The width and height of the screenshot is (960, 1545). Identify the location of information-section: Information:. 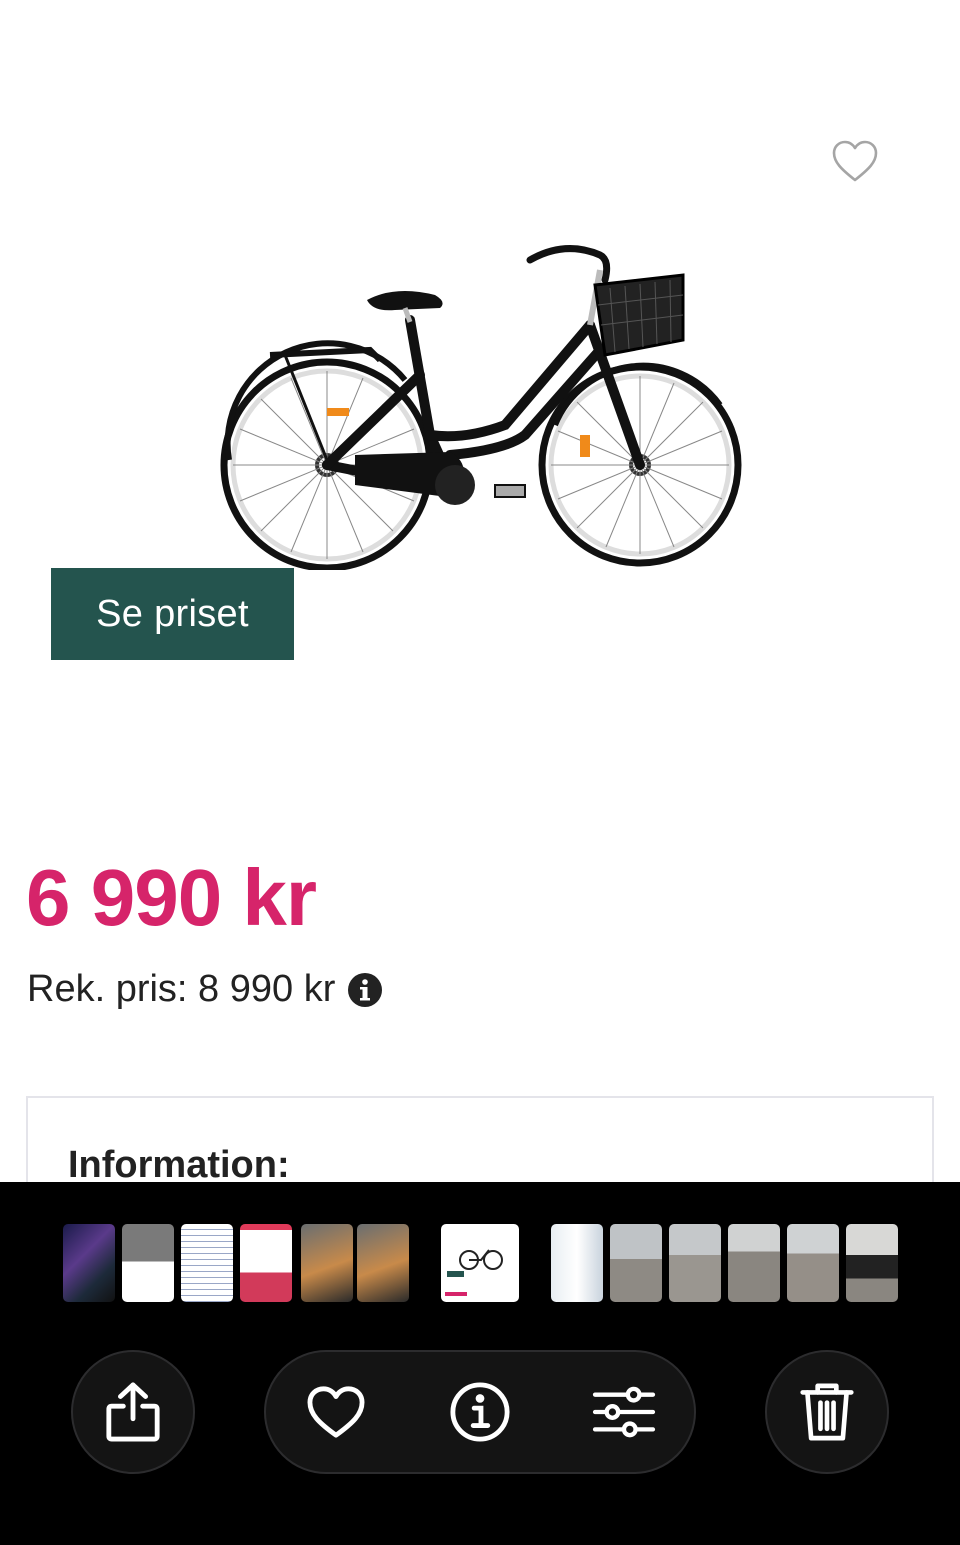
(480, 1139).